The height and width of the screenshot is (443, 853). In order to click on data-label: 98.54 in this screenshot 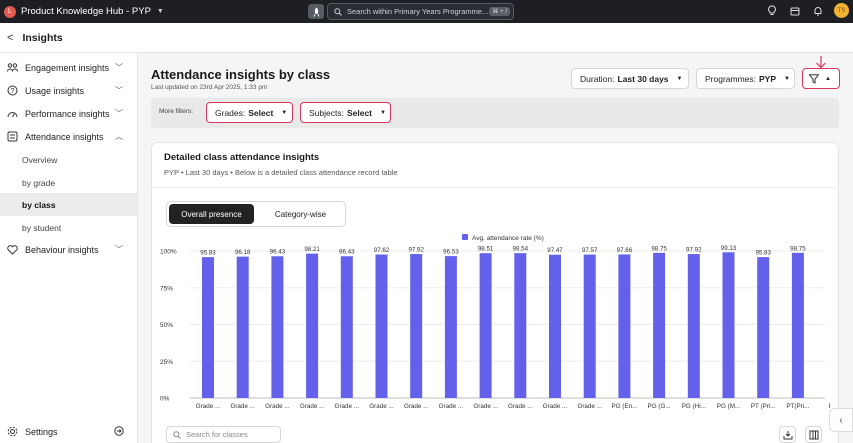, I will do `click(521, 249)`.